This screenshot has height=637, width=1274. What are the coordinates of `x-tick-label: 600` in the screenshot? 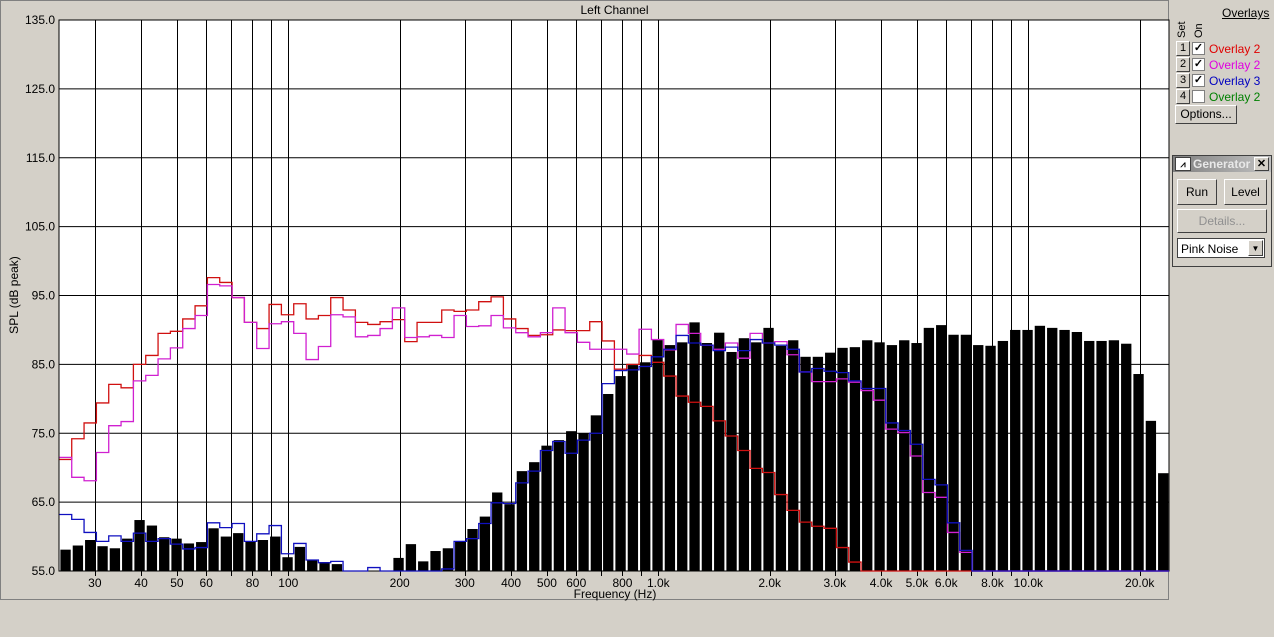 It's located at (576, 583).